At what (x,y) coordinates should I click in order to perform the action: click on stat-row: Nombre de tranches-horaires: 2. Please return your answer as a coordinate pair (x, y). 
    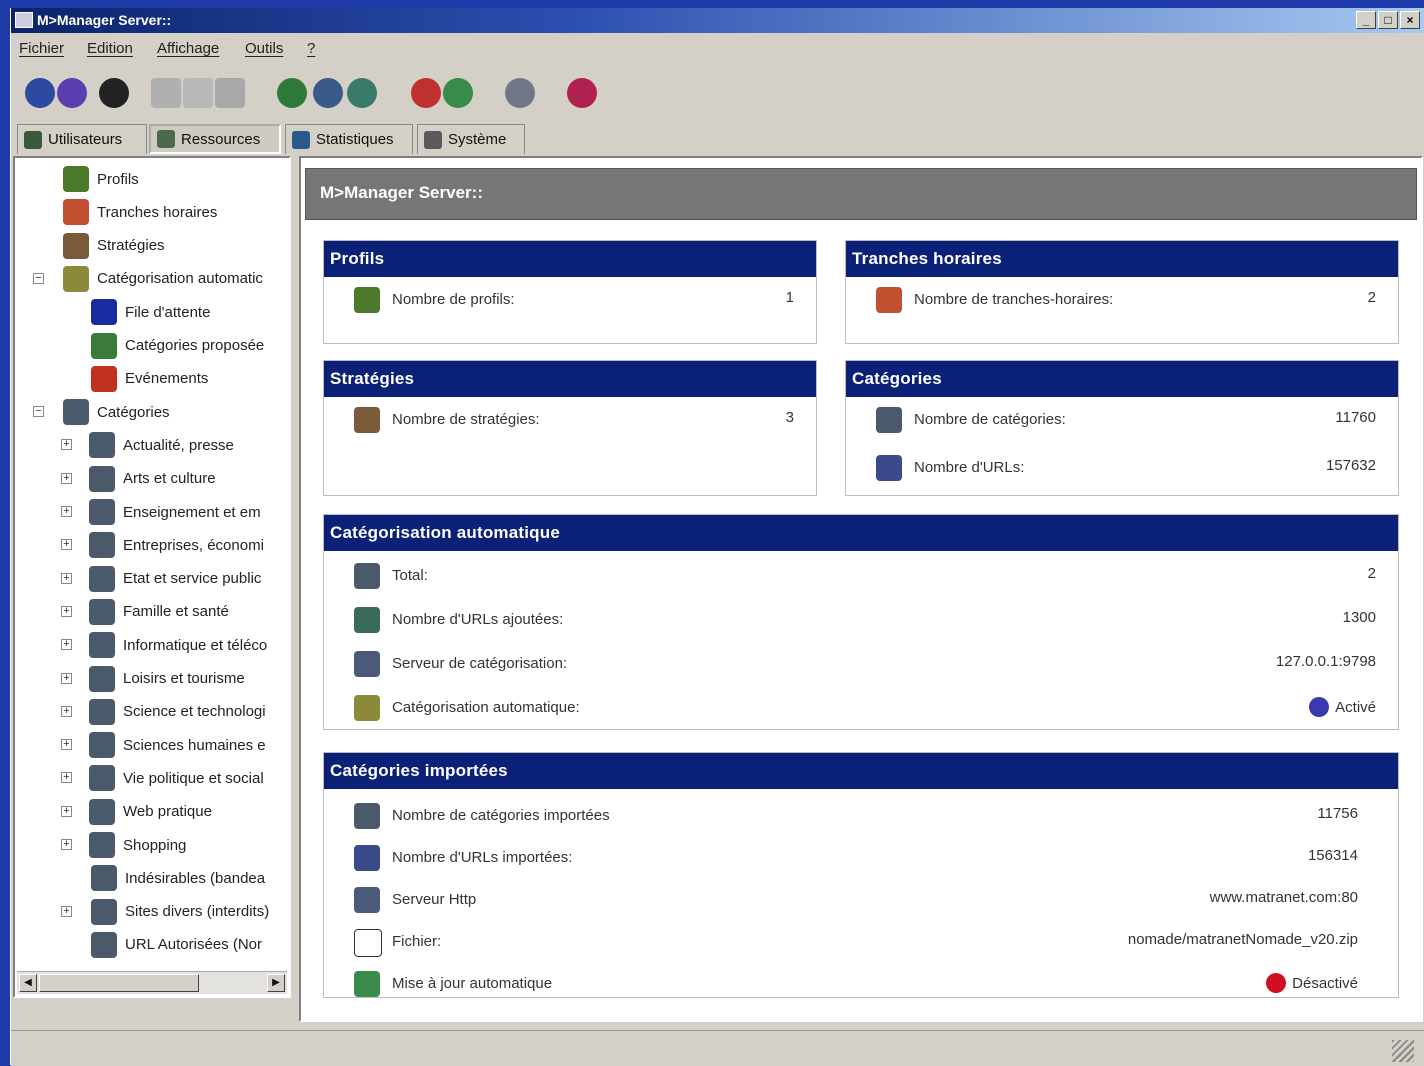
    Looking at the image, I should click on (1122, 300).